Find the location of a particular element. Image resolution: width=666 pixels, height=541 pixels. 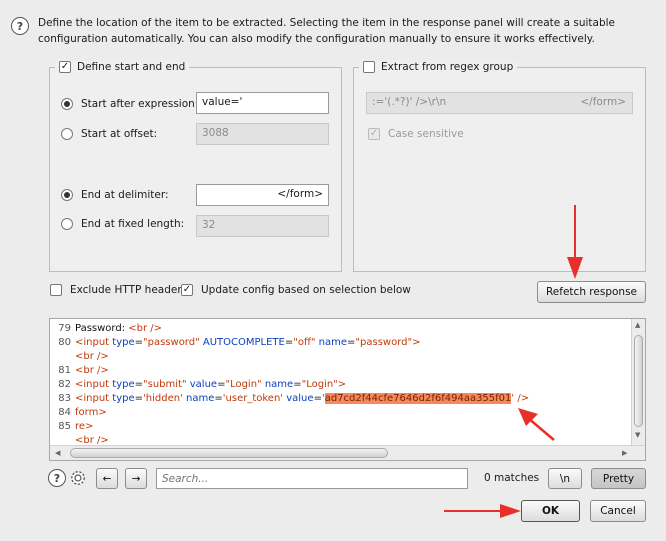

code-token: "off" is located at coordinates (304, 342).